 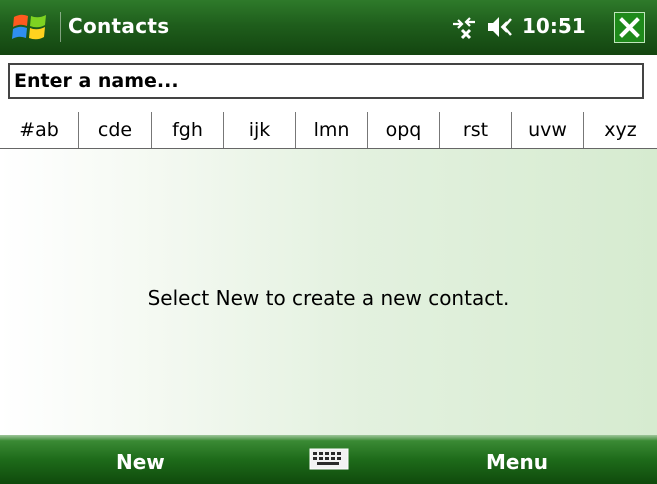 I want to click on alpha-tab-xyz: xyz, so click(x=620, y=130).